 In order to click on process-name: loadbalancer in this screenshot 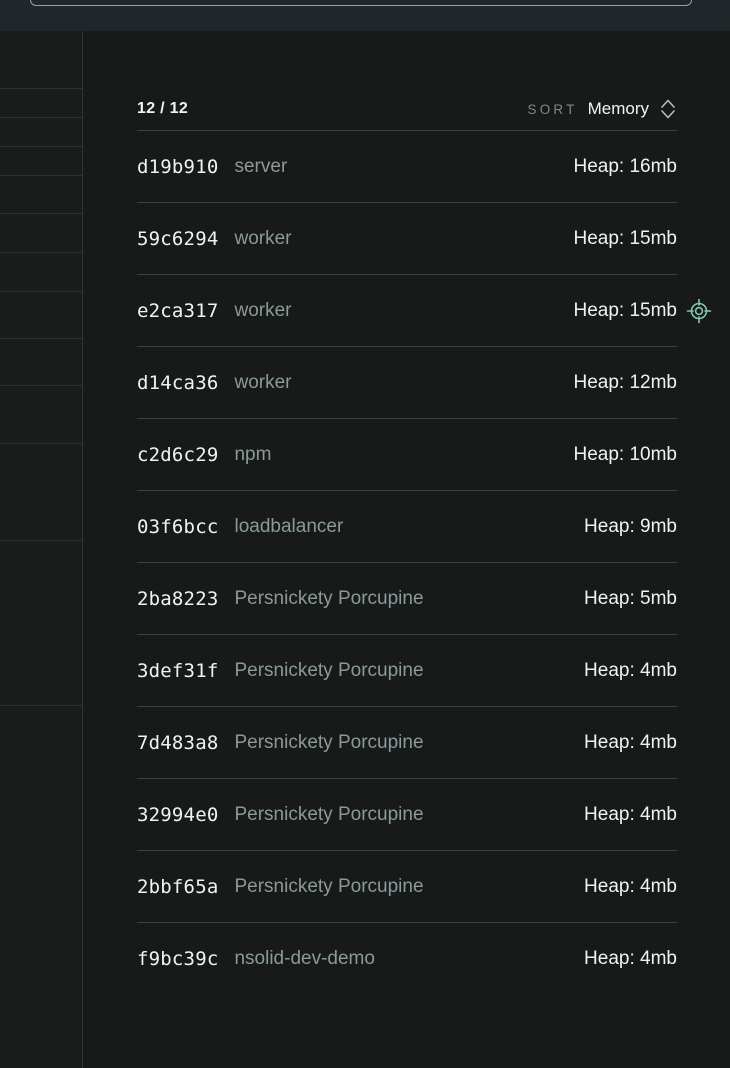, I will do `click(289, 526)`.